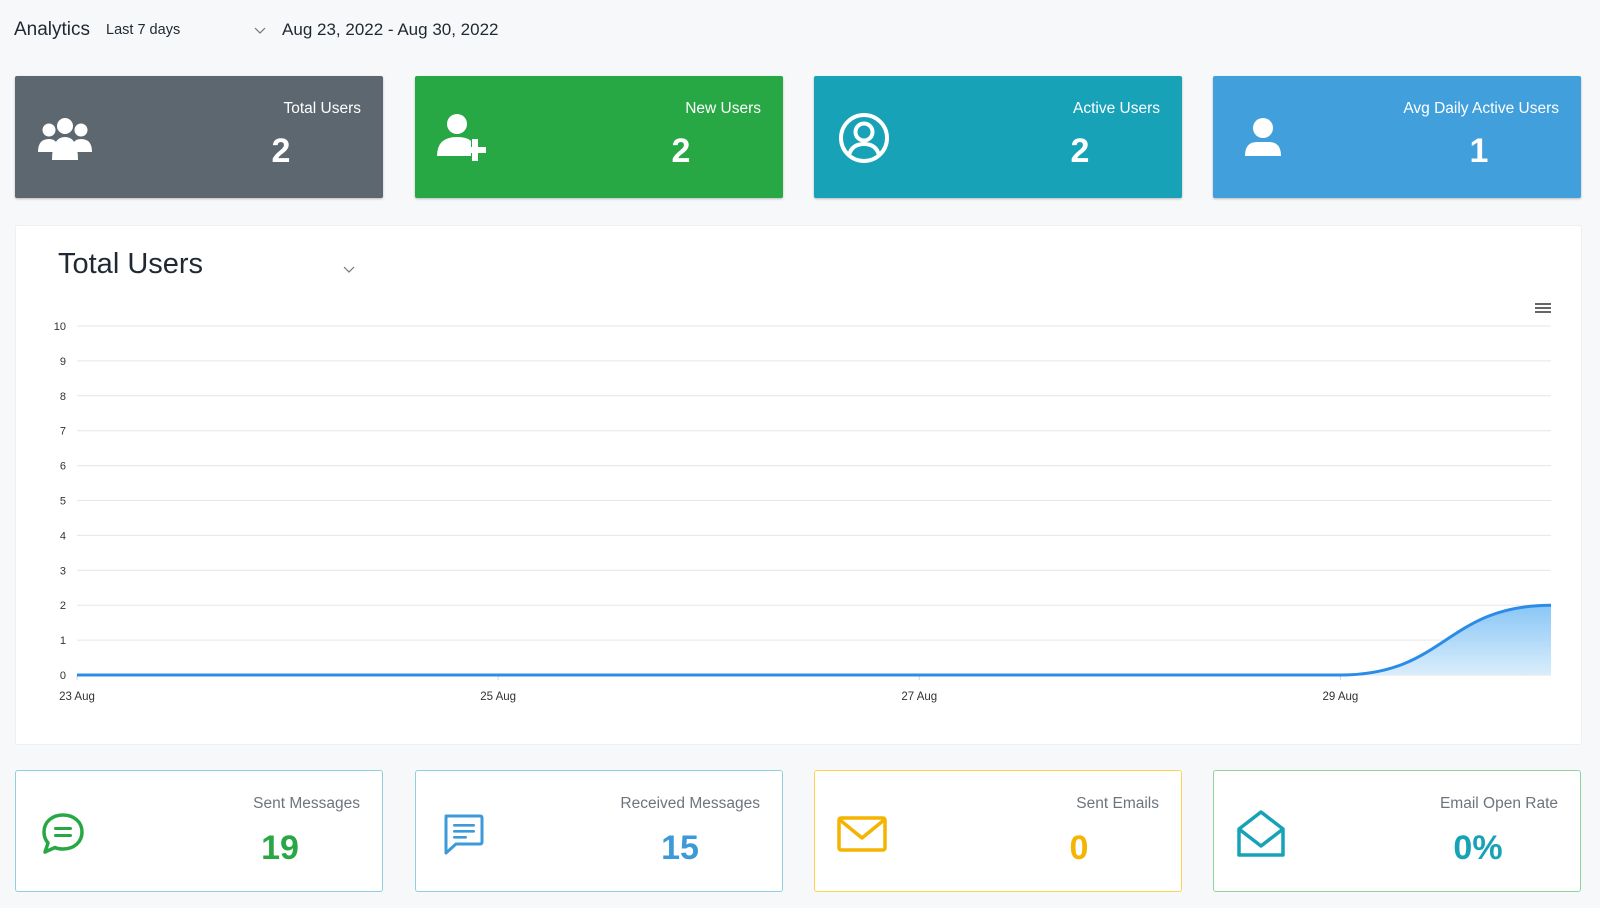 Image resolution: width=1600 pixels, height=908 pixels. What do you see at coordinates (199, 831) in the screenshot?
I see `sent-messages-card: Sent Messages 19` at bounding box center [199, 831].